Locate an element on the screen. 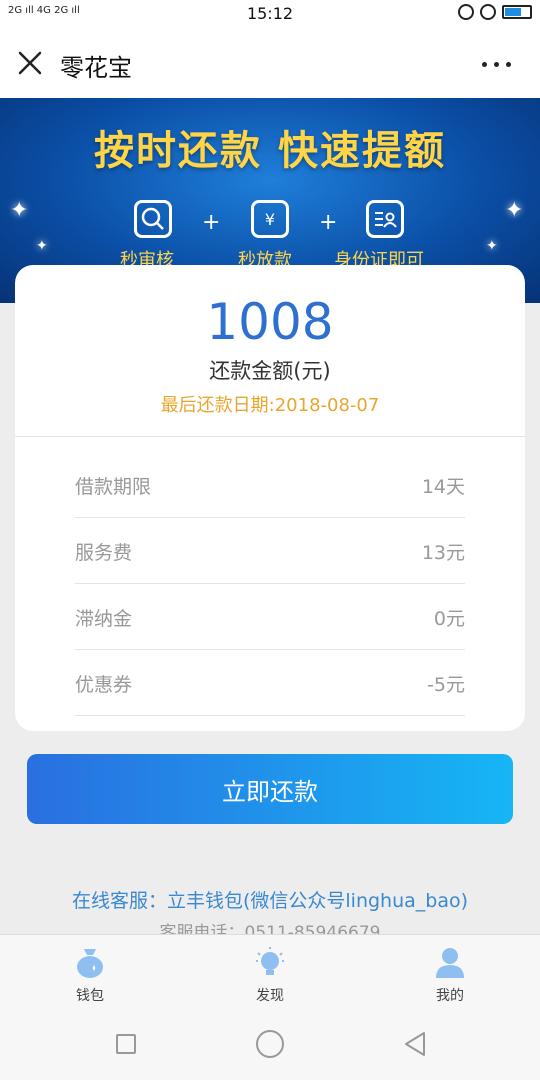  tab-discover: 发现 is located at coordinates (270, 973).